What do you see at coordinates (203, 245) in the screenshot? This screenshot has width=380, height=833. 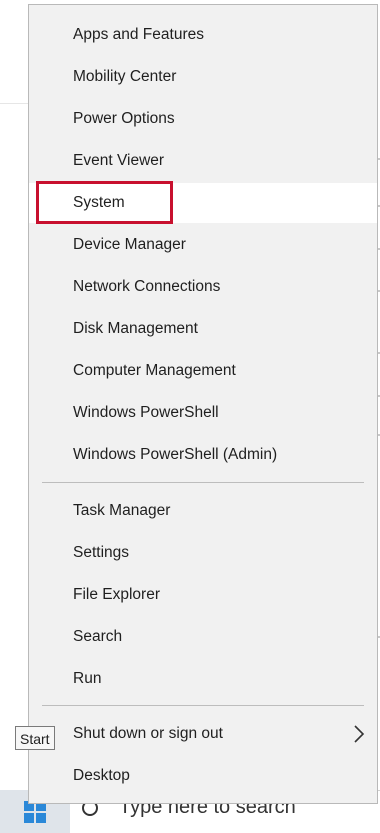 I see `menu-item-device-manager: Device Manager` at bounding box center [203, 245].